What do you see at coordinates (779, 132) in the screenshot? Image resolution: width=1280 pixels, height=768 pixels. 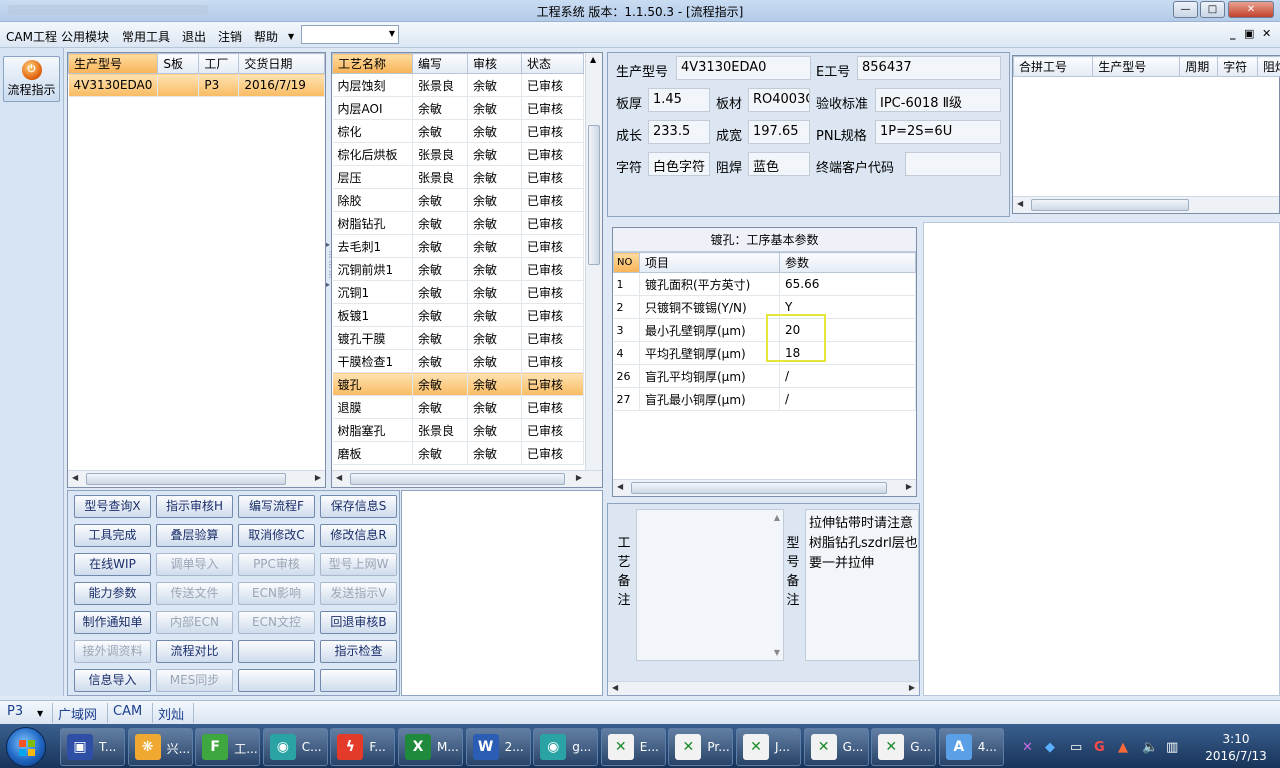 I see `width-field: 197.65` at bounding box center [779, 132].